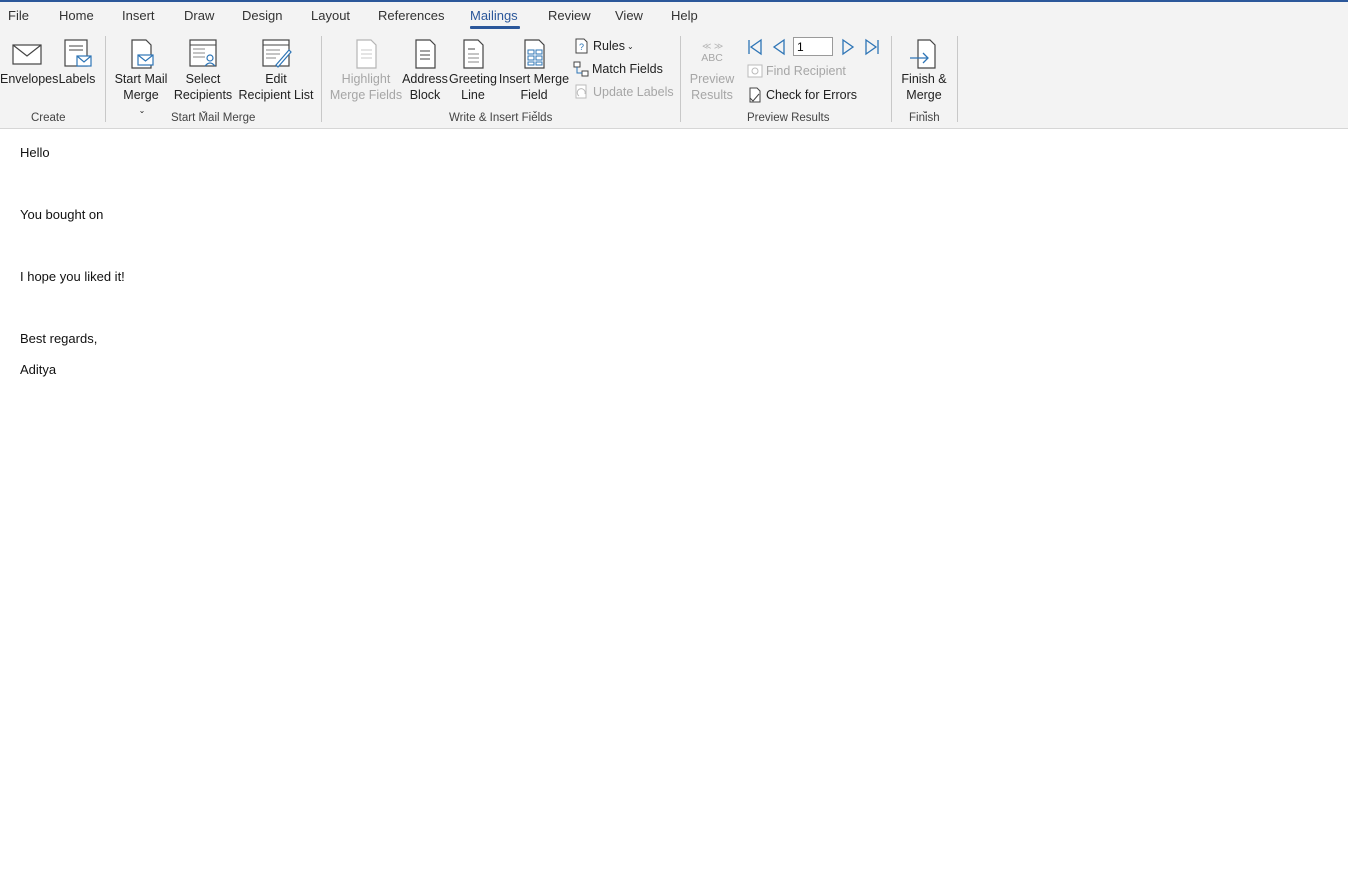 The image size is (1348, 885). Describe the element at coordinates (48, 118) in the screenshot. I see `group-label-create: Create` at that location.